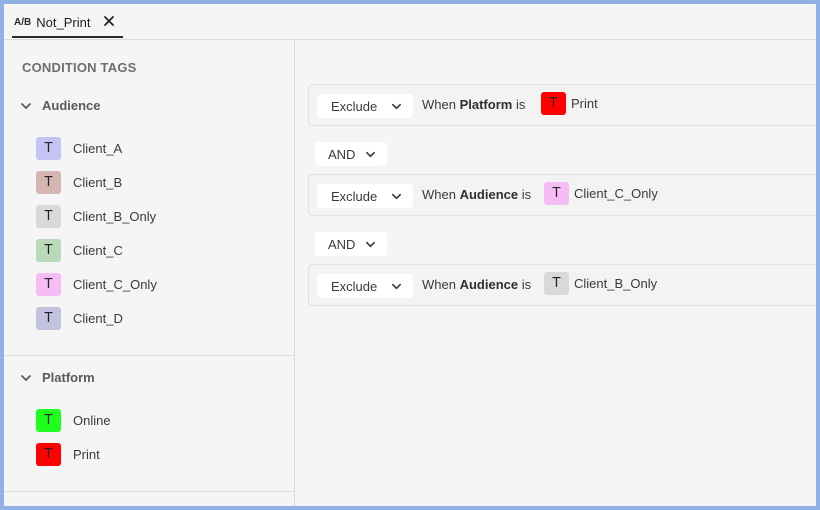 This screenshot has width=820, height=510. I want to click on condition-row: Exclude When Audience is T Client_B_Only, so click(562, 285).